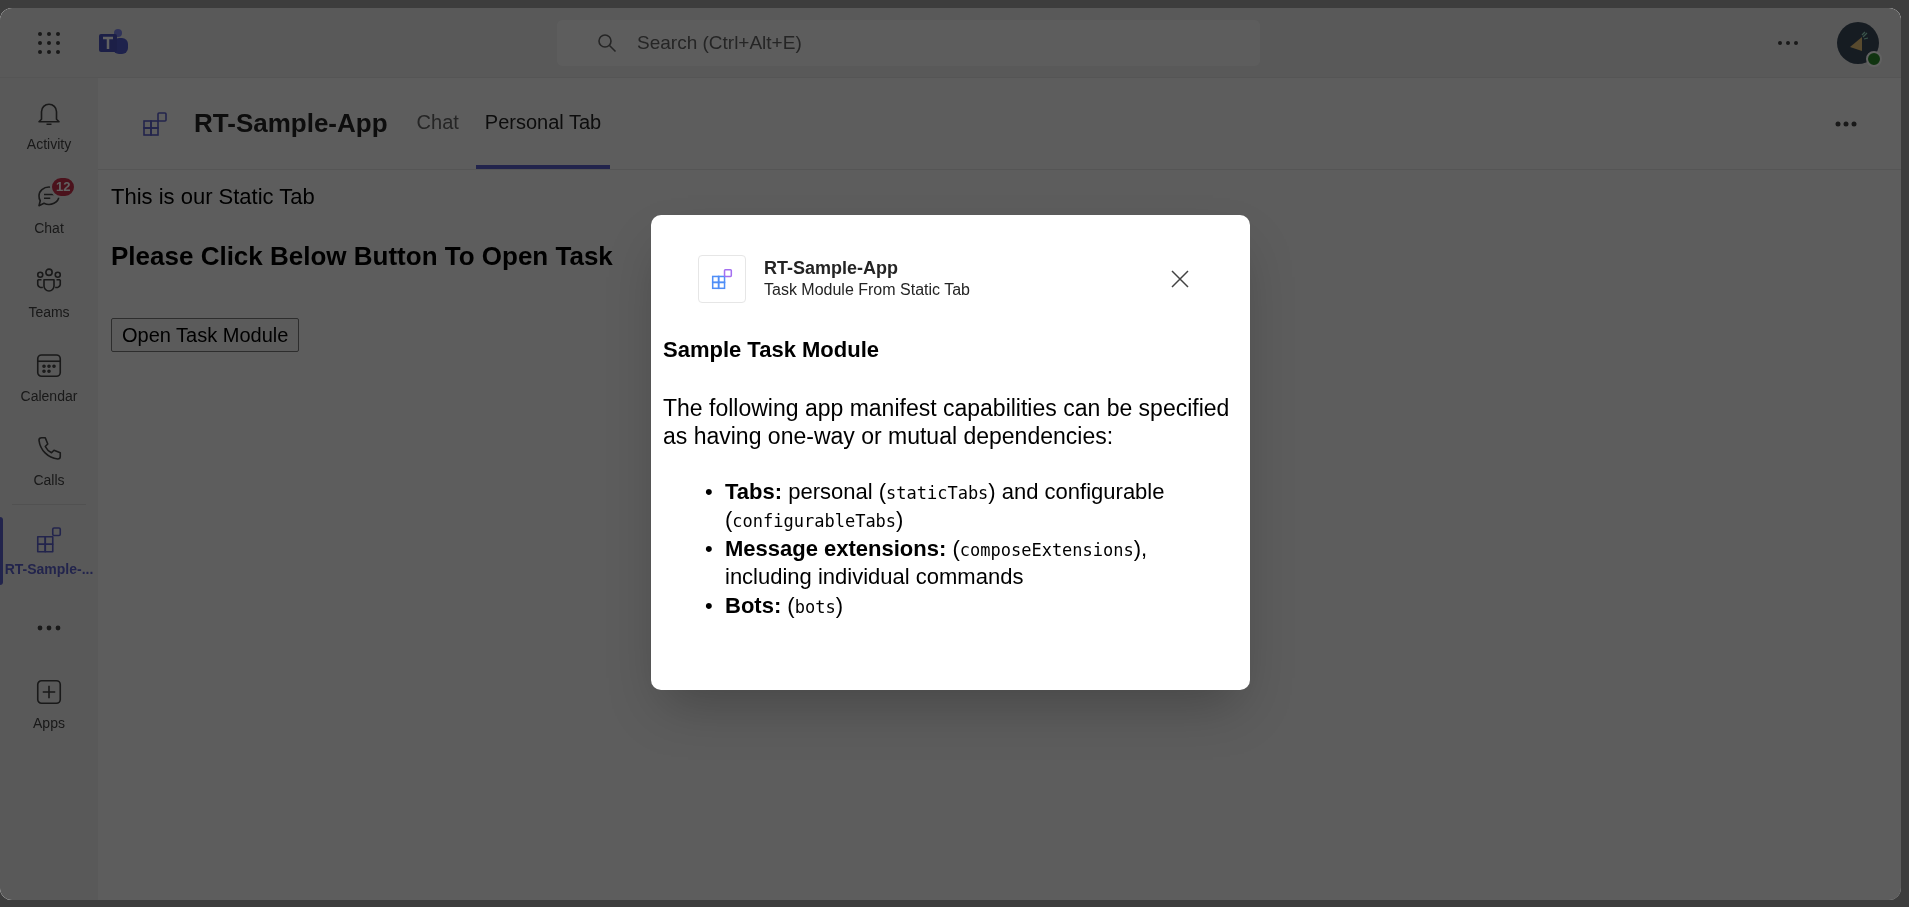 This screenshot has width=1909, height=907. I want to click on capability-item: Bots: (bots), so click(784, 606).